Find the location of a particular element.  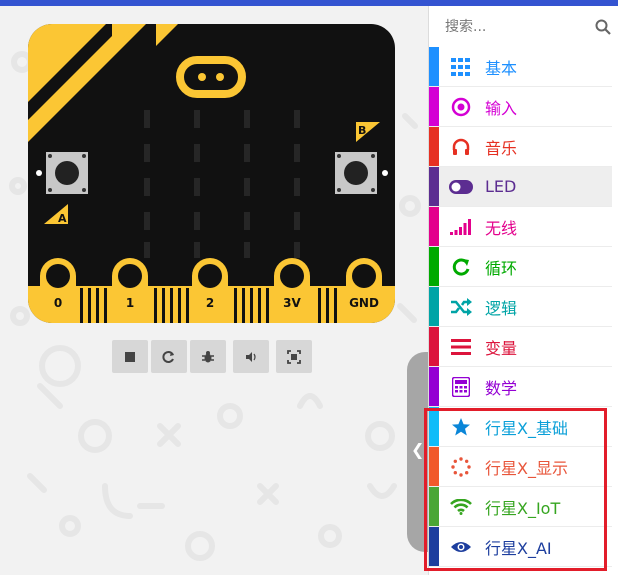

toggle-icon is located at coordinates (461, 186).